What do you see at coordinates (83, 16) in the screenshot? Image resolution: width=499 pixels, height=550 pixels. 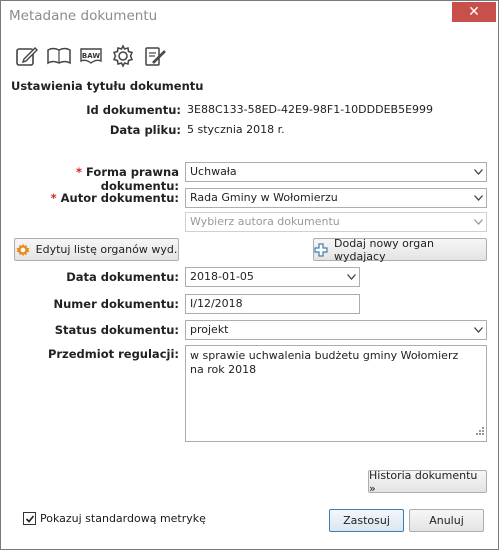 I see `window-title: Metadane dokumentu` at bounding box center [83, 16].